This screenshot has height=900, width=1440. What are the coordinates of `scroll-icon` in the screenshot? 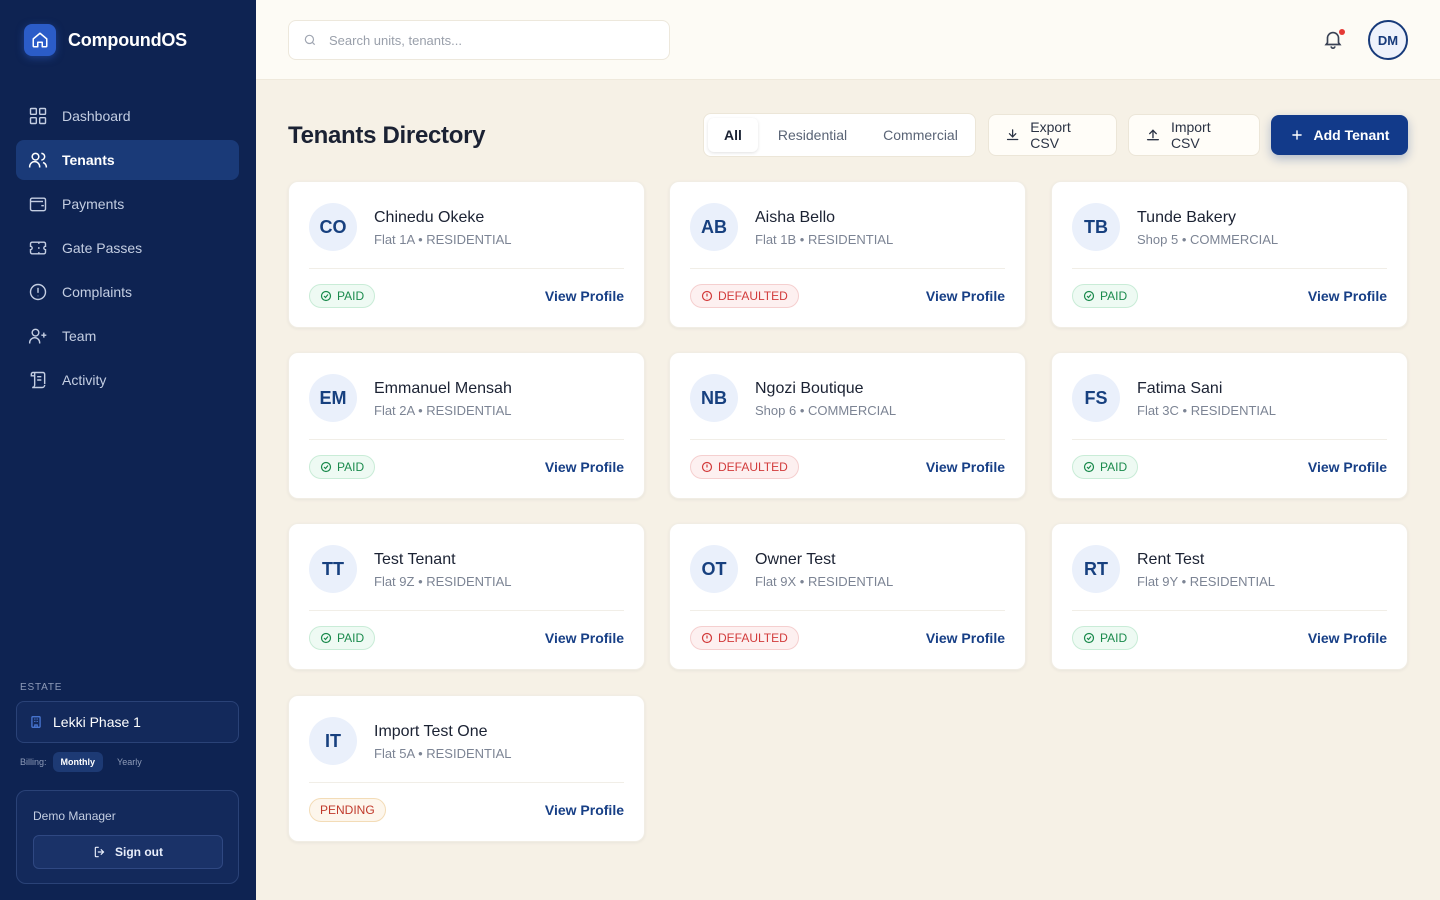 It's located at (38, 380).